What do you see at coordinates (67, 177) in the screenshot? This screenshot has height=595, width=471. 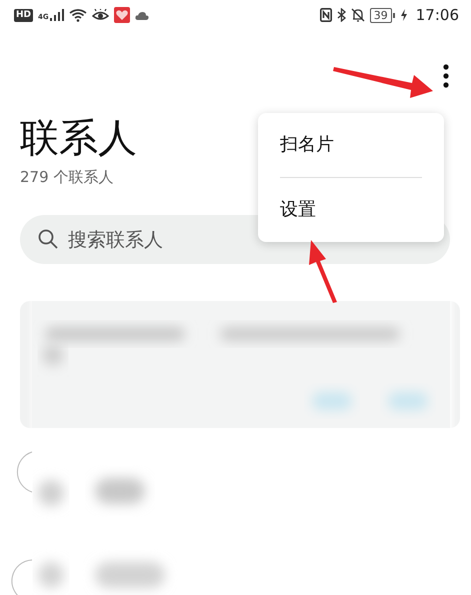 I see `contact-count: 279 个联系人` at bounding box center [67, 177].